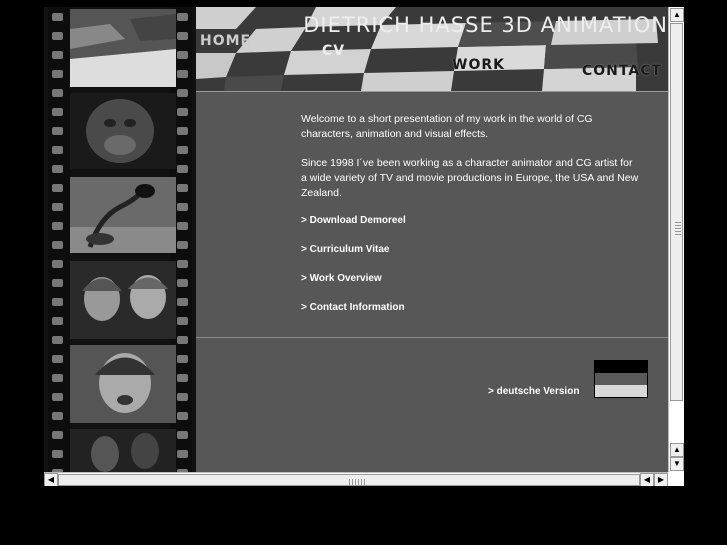 The width and height of the screenshot is (727, 545). I want to click on horizontal-scrollbar: ◀ ◀ ▶, so click(356, 479).